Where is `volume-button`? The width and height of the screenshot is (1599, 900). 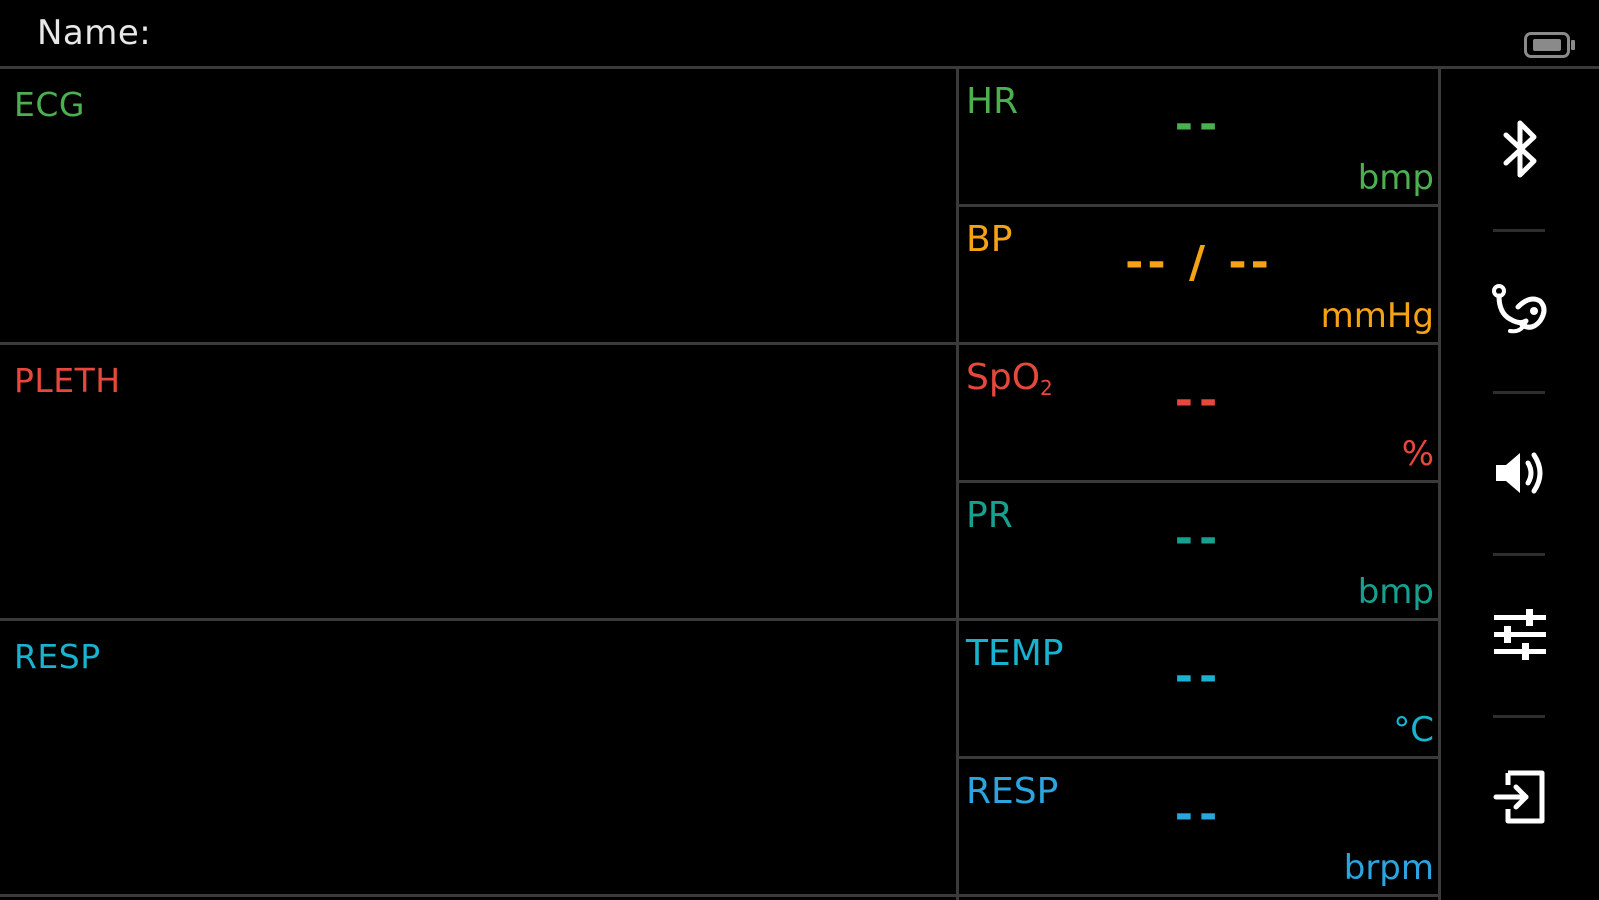
volume-button is located at coordinates (1520, 473).